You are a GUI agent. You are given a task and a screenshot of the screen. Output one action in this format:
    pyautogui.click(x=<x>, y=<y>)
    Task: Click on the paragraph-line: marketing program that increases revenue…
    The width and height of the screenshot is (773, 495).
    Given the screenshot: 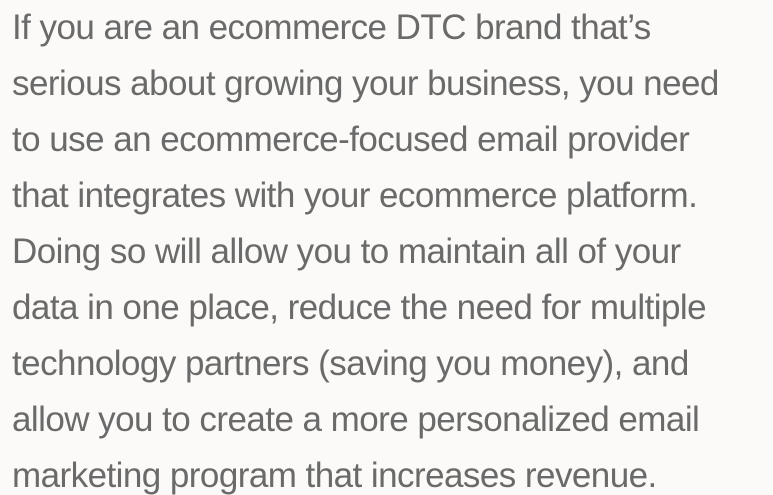 What is the action you would take?
    pyautogui.click(x=334, y=475)
    